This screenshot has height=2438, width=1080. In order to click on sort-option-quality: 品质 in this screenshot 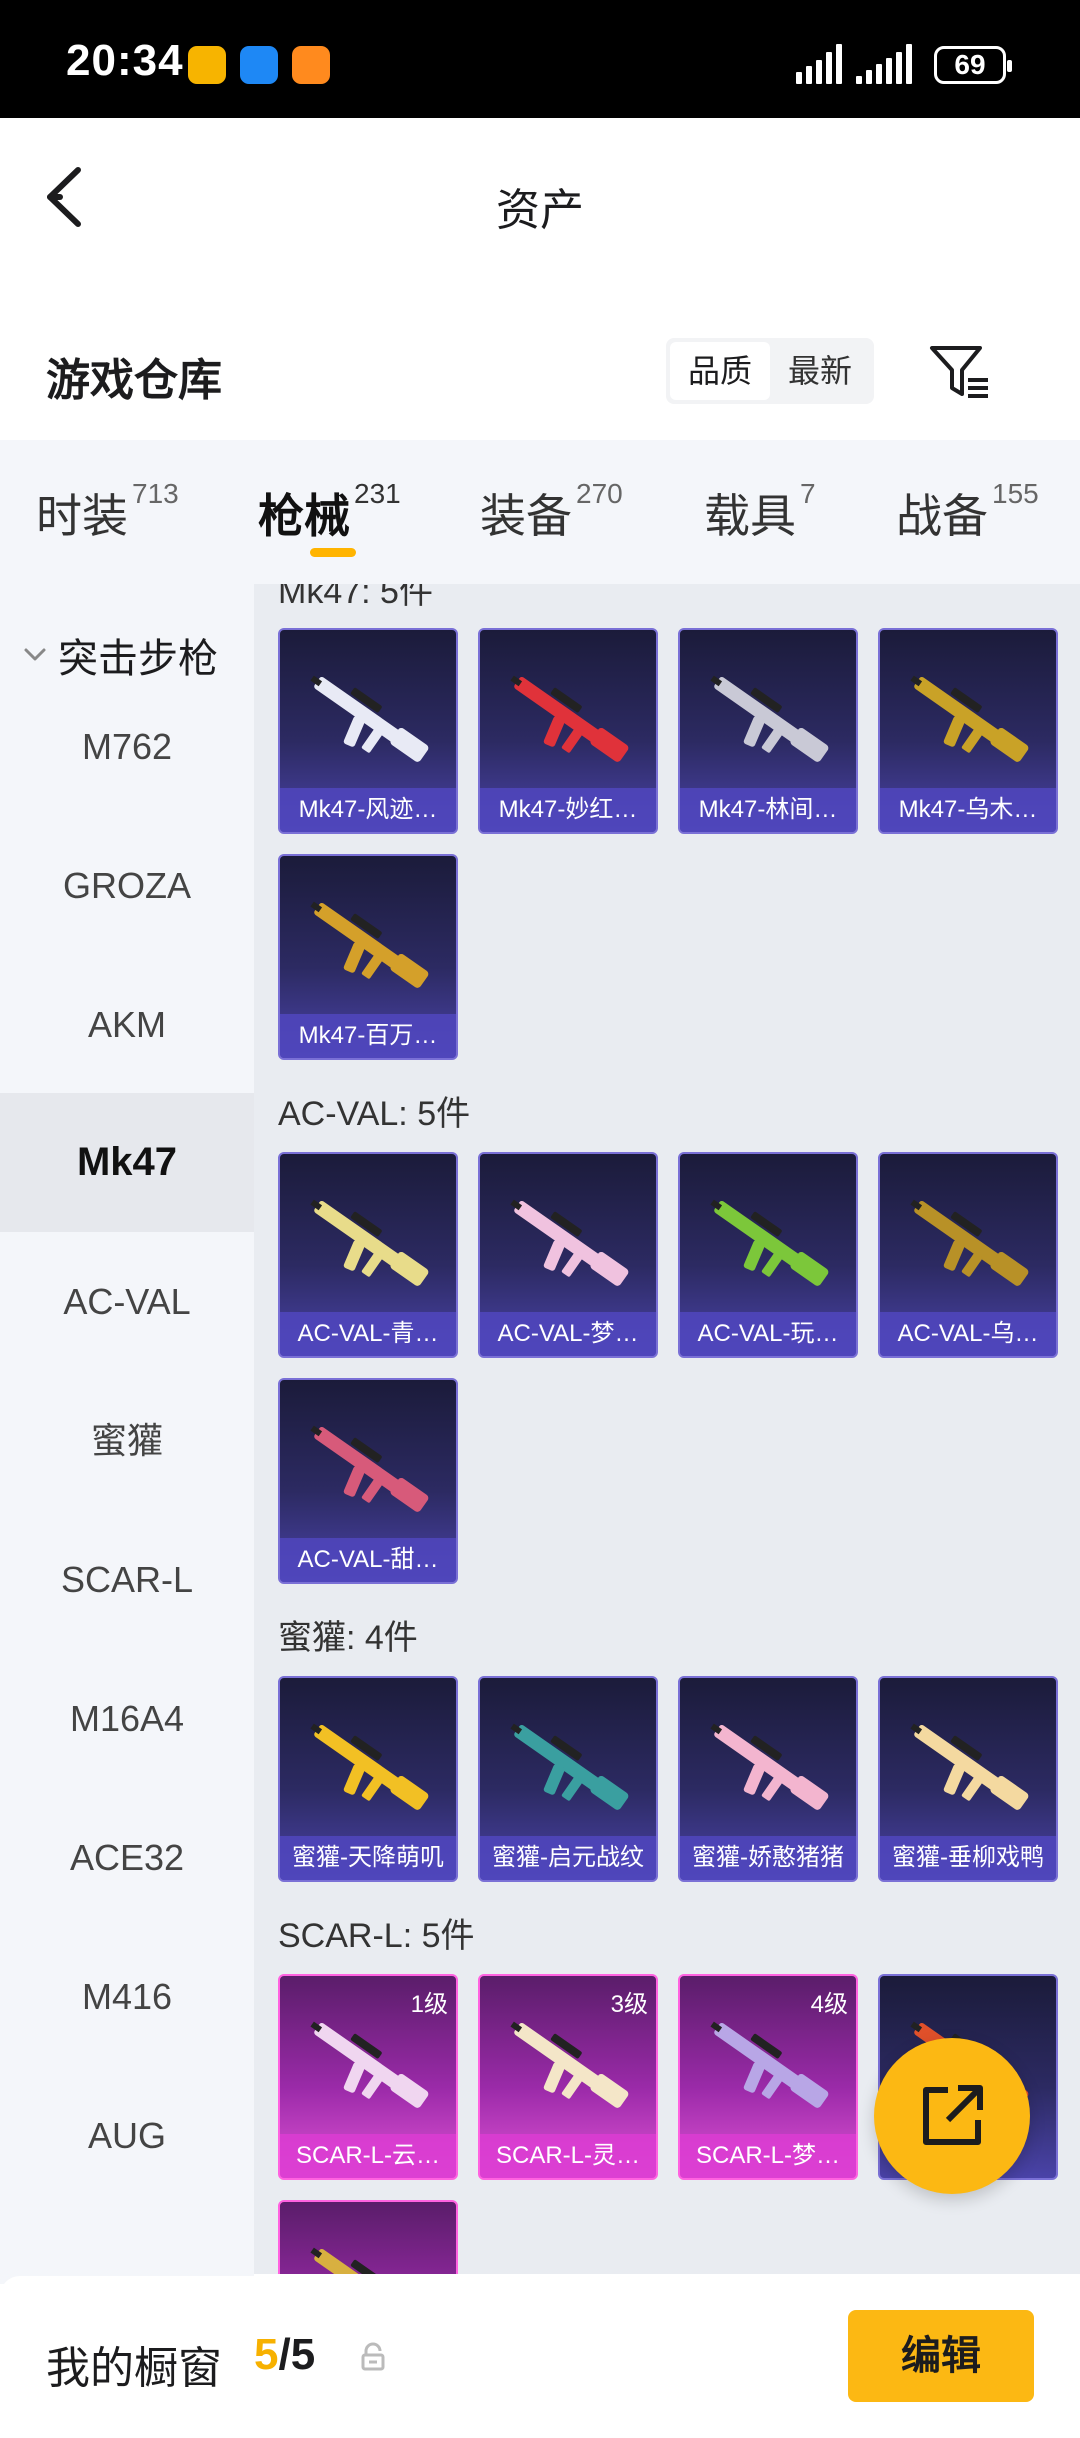, I will do `click(720, 371)`.